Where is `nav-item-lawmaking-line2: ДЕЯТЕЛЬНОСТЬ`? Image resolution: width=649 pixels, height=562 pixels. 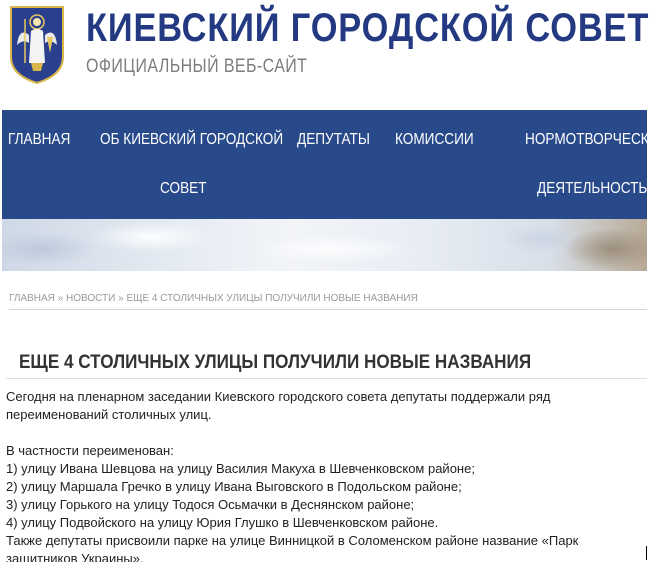 nav-item-lawmaking-line2: ДЕЯТЕЛЬНОСТЬ is located at coordinates (592, 189).